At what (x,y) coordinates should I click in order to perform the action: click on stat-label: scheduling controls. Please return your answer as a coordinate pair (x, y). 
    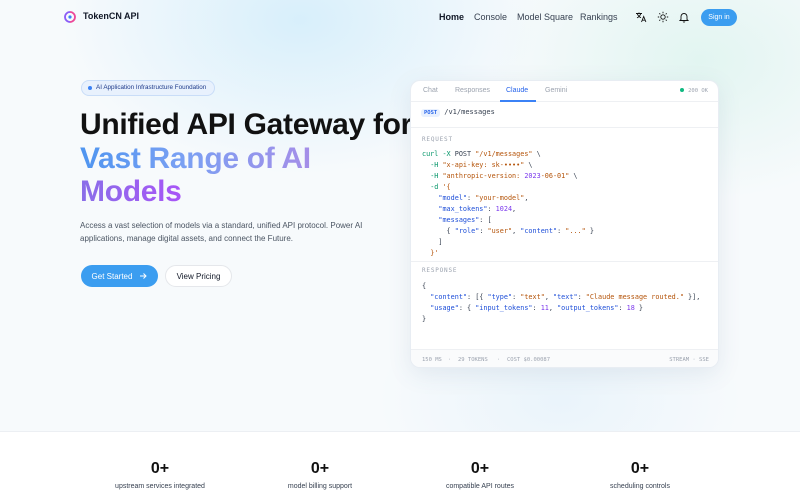
    Looking at the image, I should click on (640, 486).